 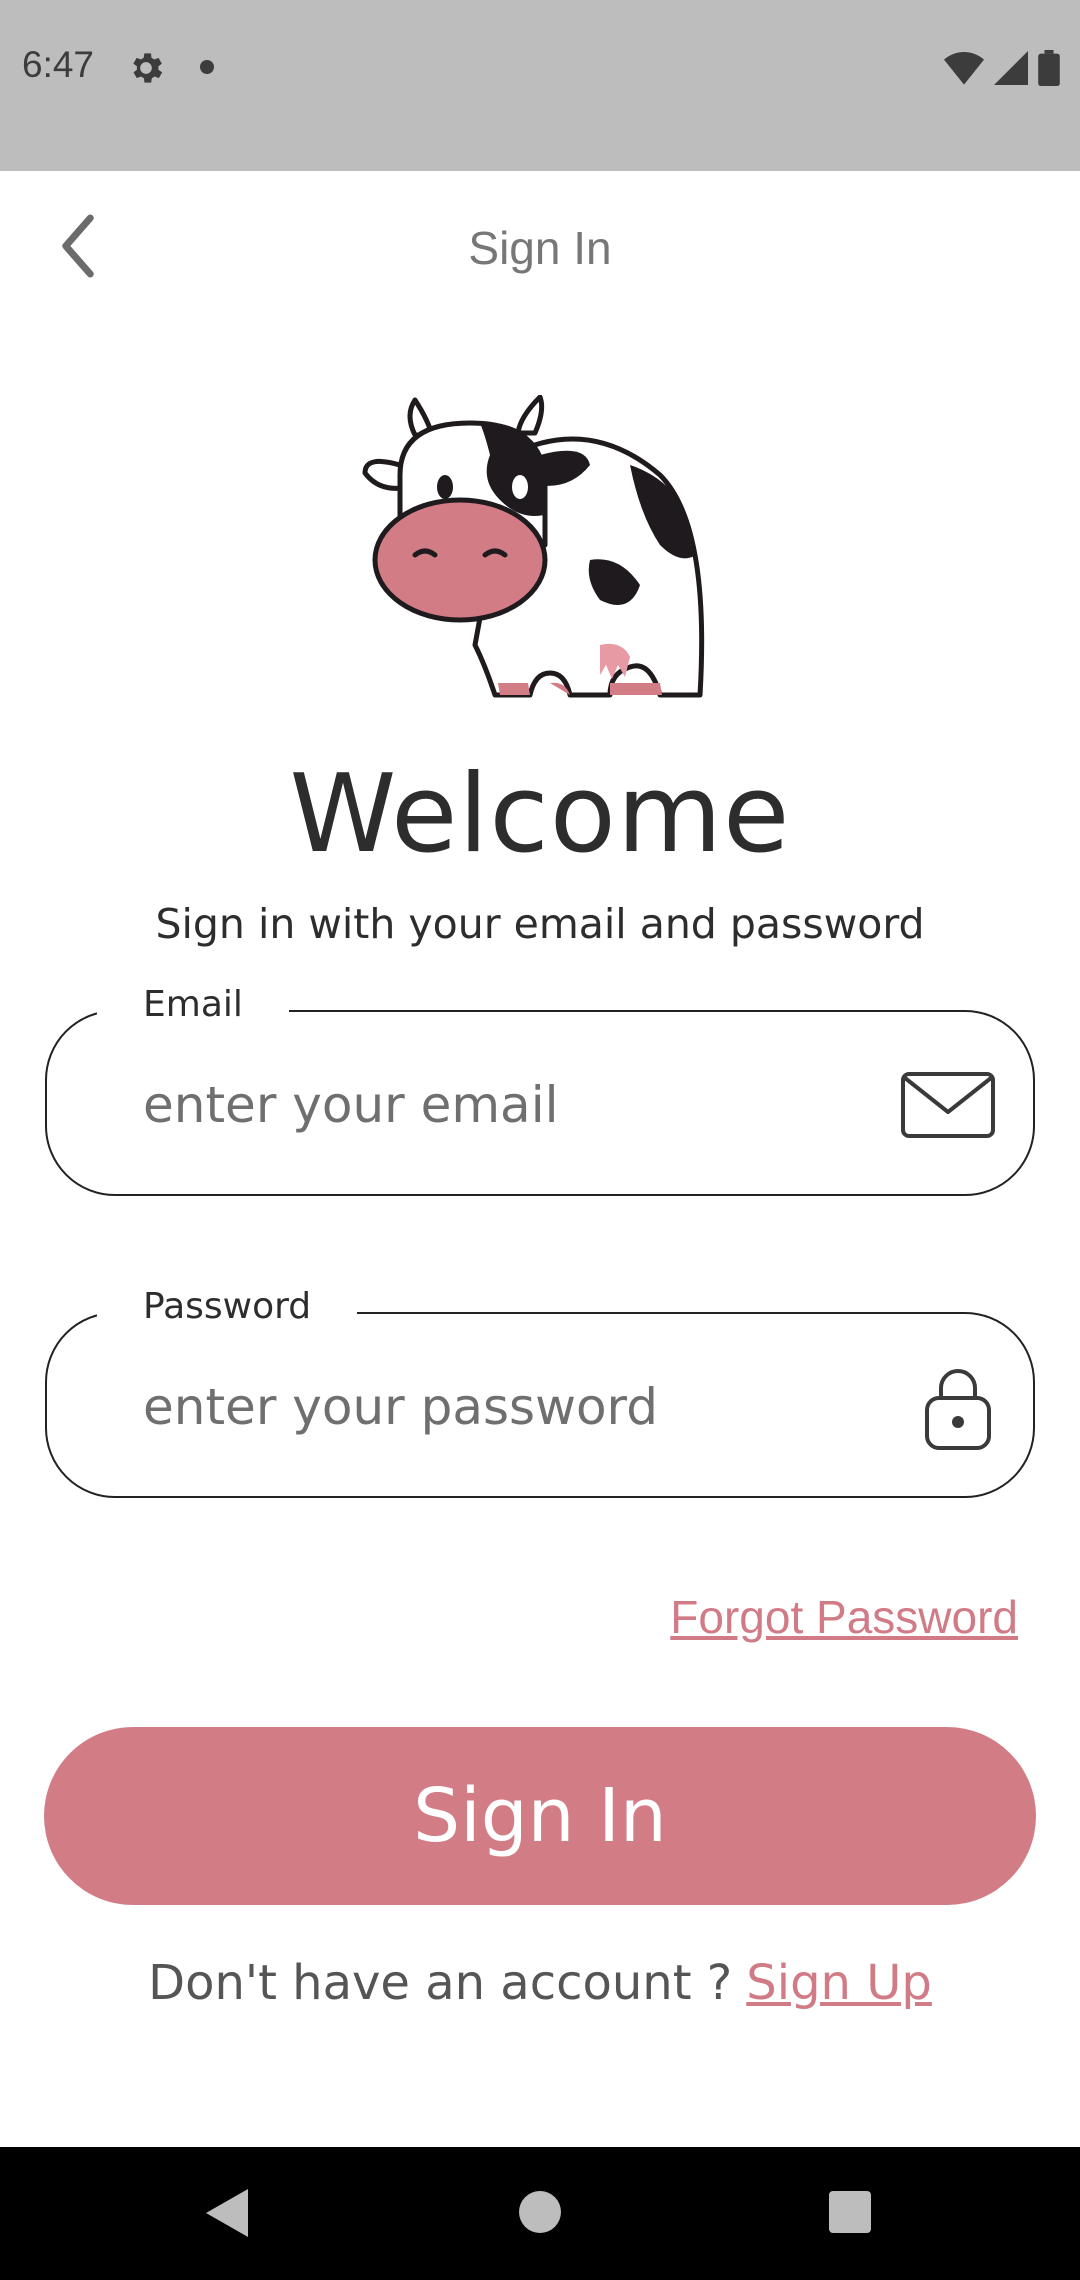 What do you see at coordinates (839, 1983) in the screenshot?
I see `sign-up-link: Sign Up` at bounding box center [839, 1983].